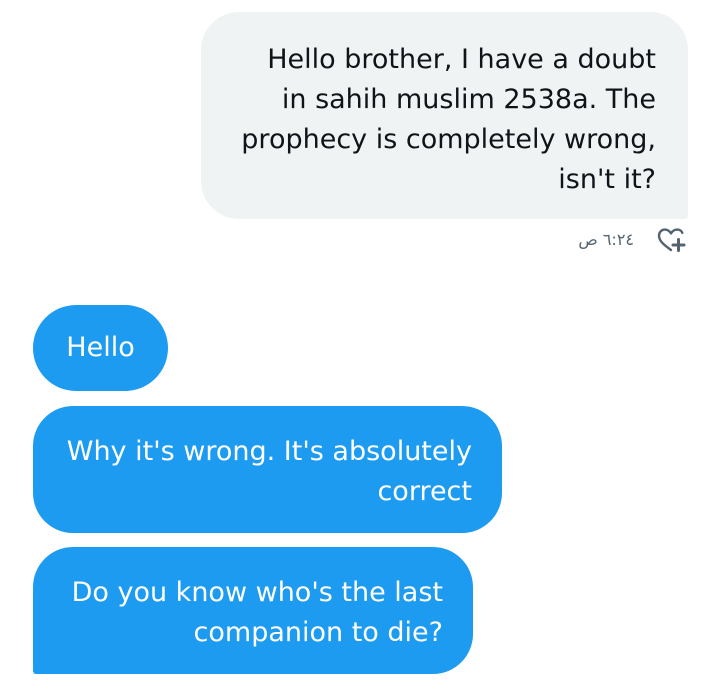 The width and height of the screenshot is (720, 692). I want to click on message-meta: ٦:٢٤ ص, so click(632, 240).